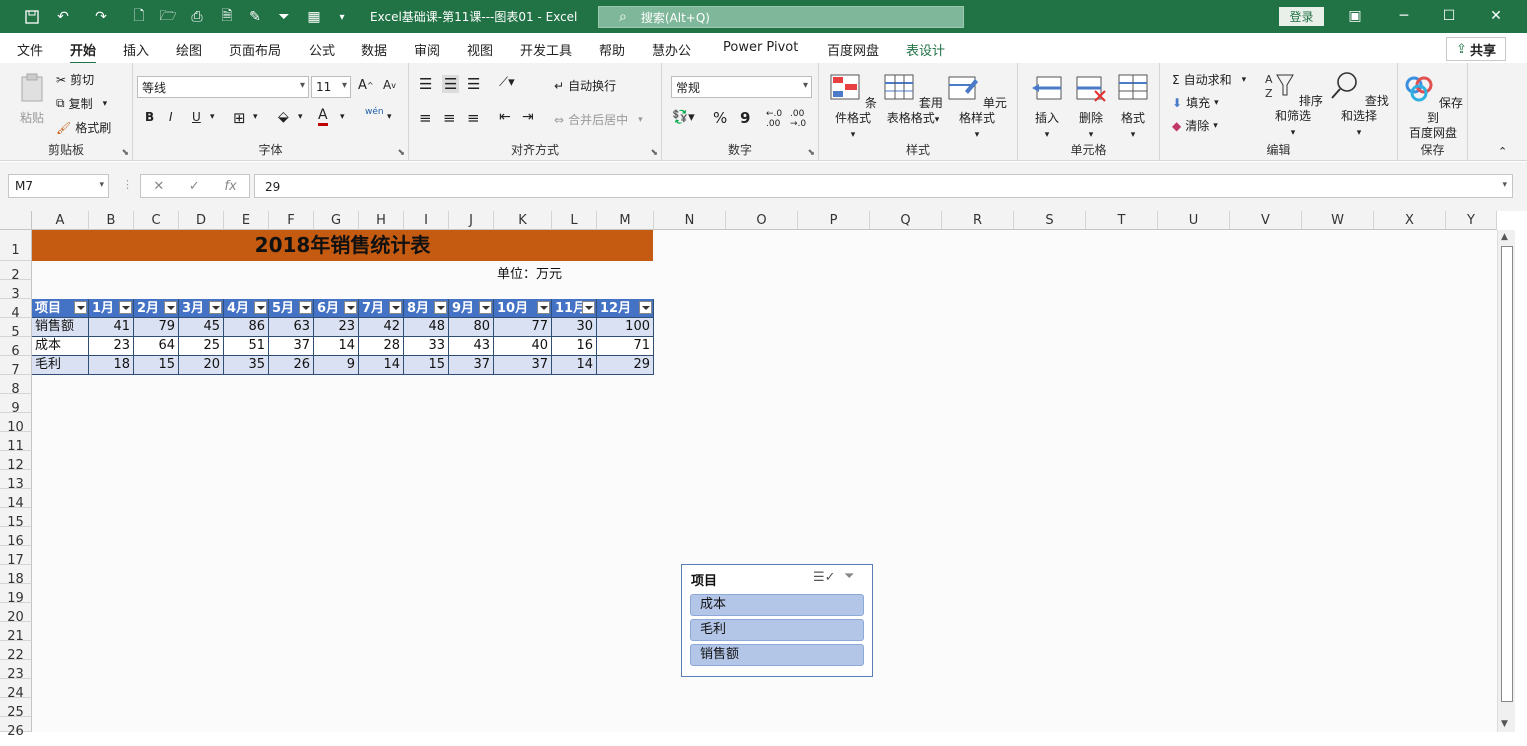 The height and width of the screenshot is (746, 1527). What do you see at coordinates (336, 308) in the screenshot?
I see `table-header-cell: 6月` at bounding box center [336, 308].